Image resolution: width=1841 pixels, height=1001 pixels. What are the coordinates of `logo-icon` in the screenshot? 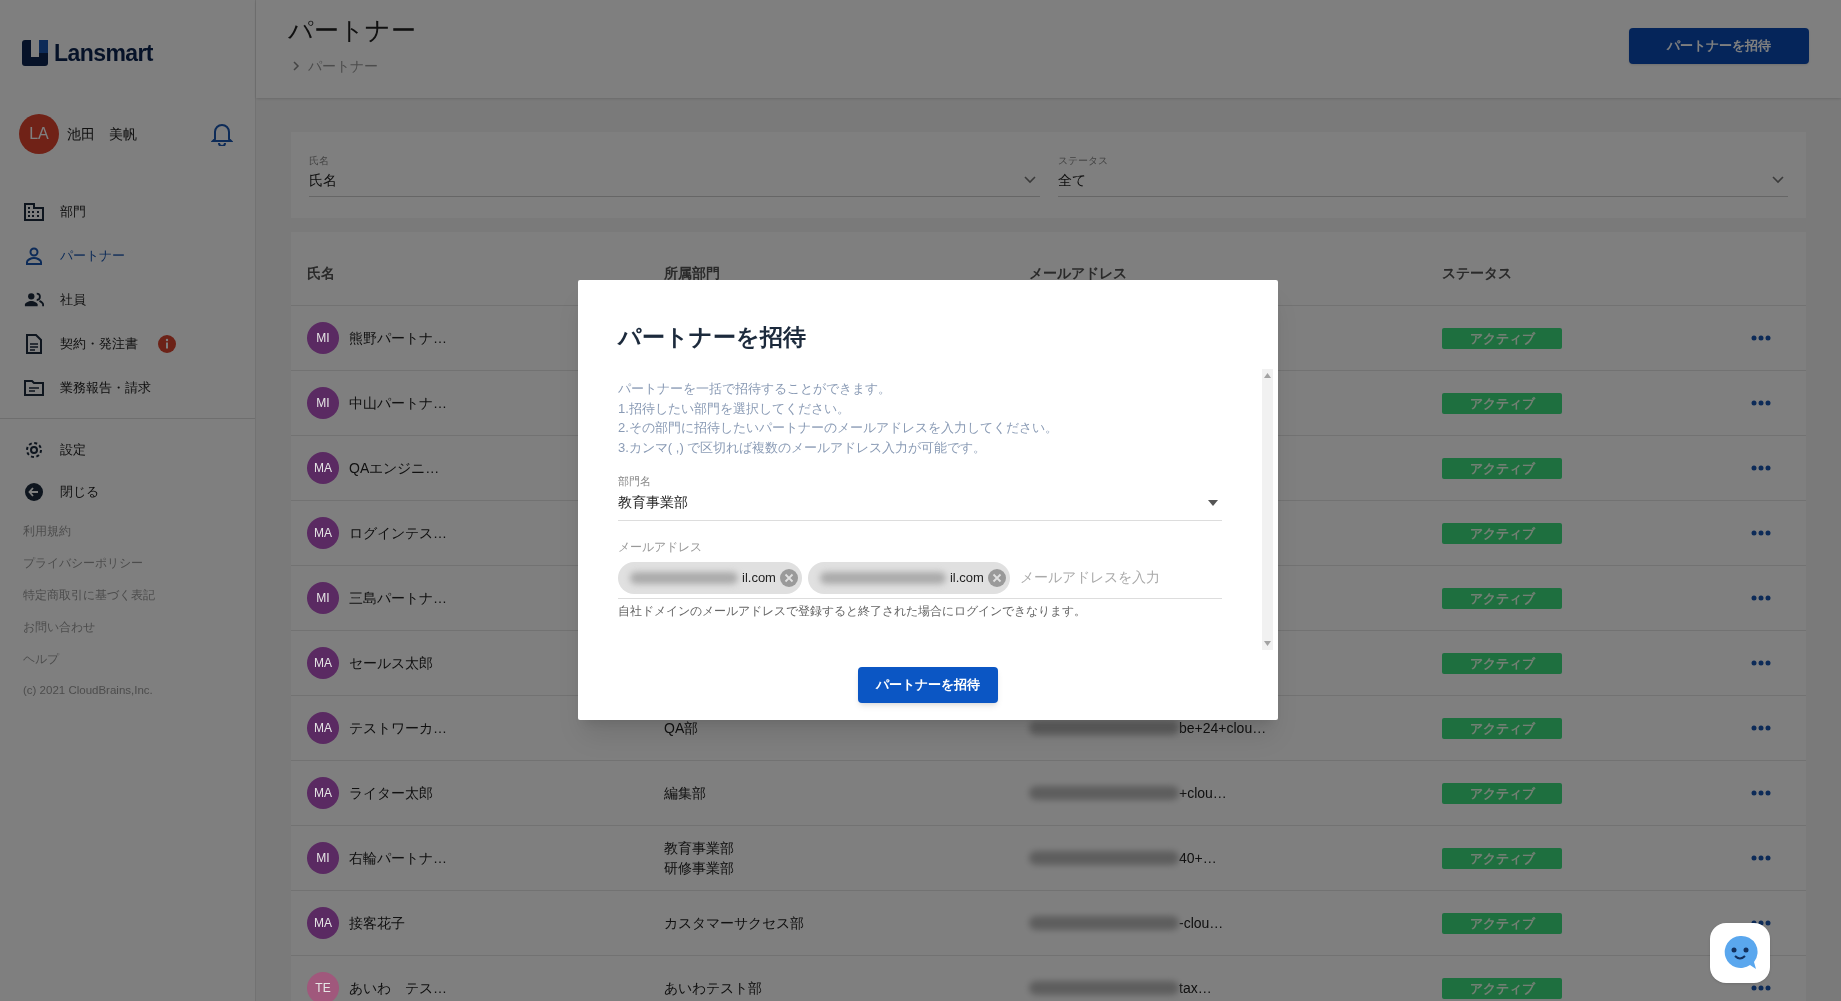 It's located at (35, 53).